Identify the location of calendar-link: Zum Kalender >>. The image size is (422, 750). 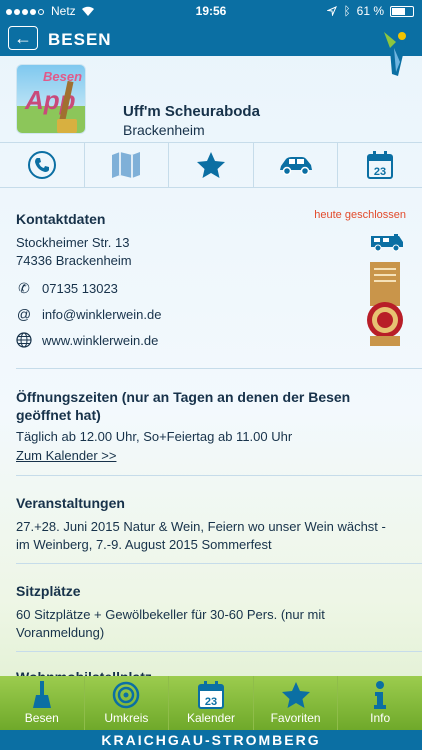
(211, 455).